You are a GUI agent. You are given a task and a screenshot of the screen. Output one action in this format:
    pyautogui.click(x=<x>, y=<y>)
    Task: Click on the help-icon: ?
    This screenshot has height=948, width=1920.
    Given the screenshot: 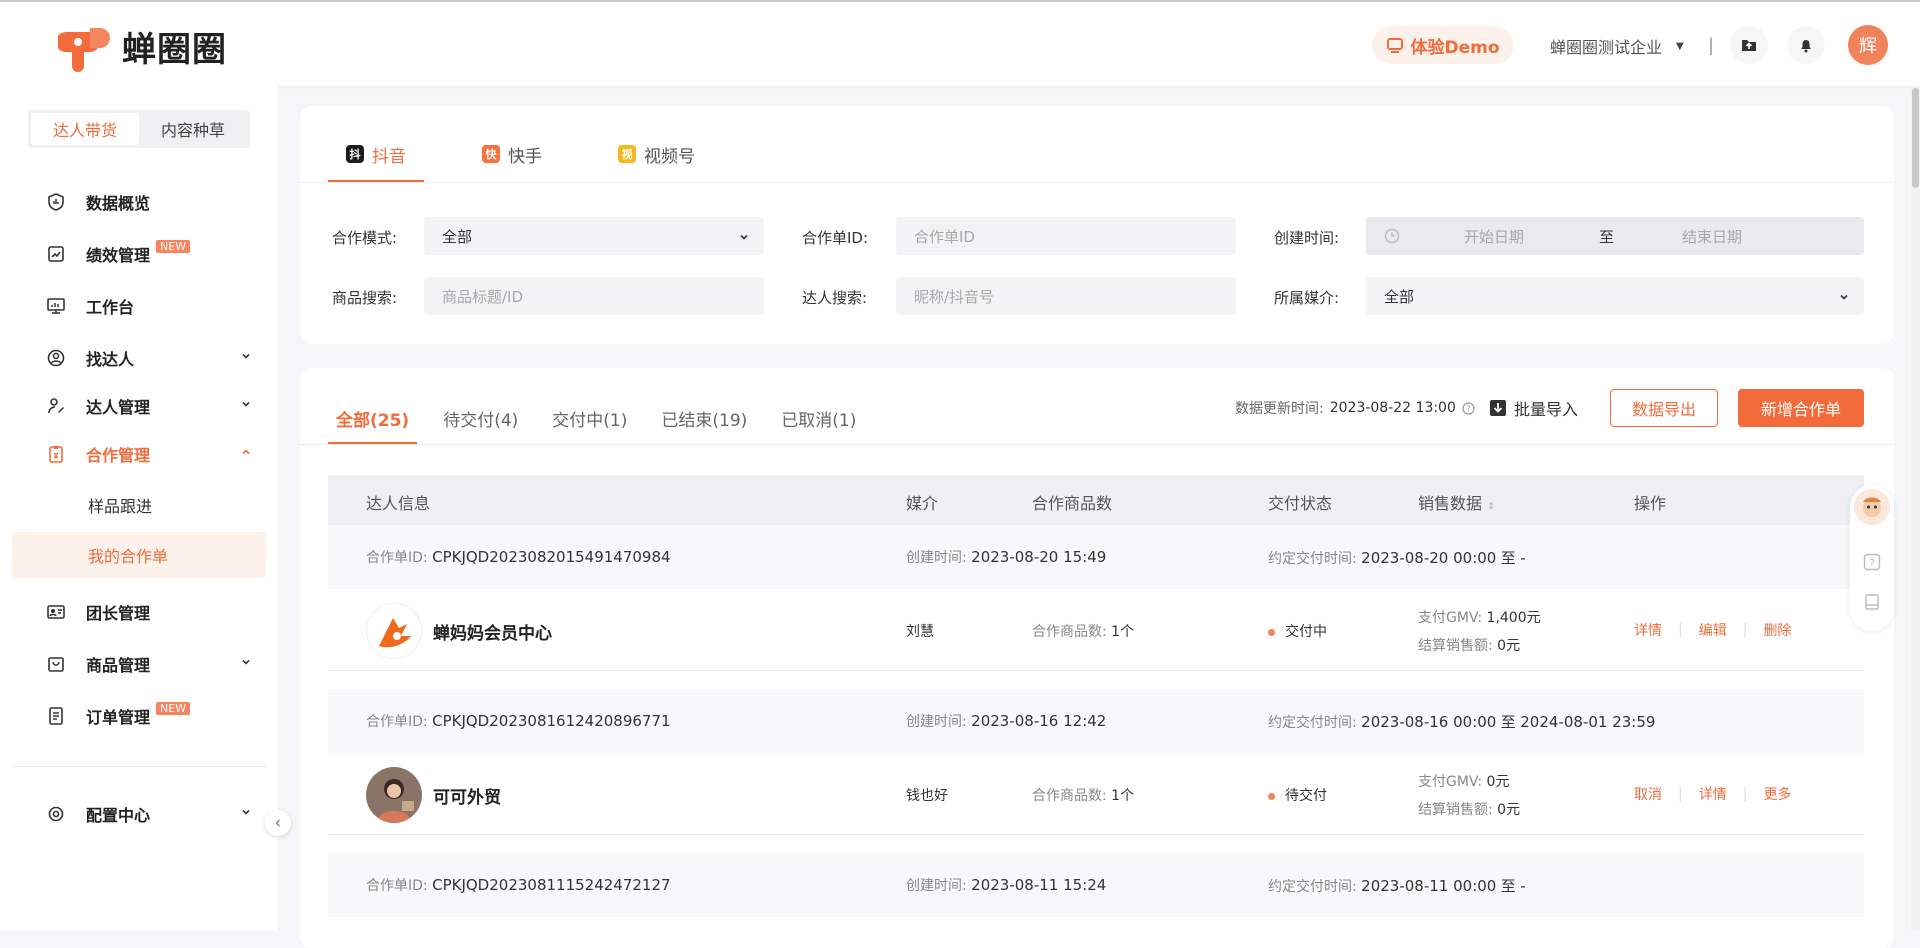 What is the action you would take?
    pyautogui.click(x=1872, y=564)
    